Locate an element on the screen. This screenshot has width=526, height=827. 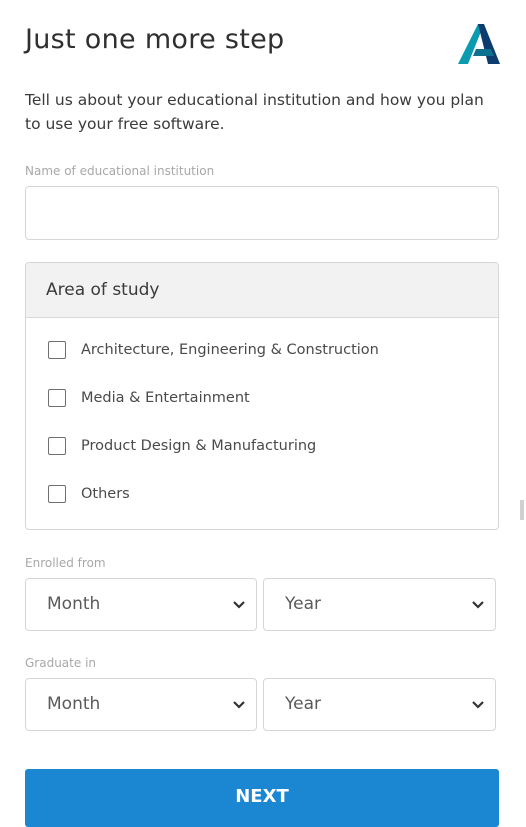
institution-label: Name of educational institution is located at coordinates (120, 171).